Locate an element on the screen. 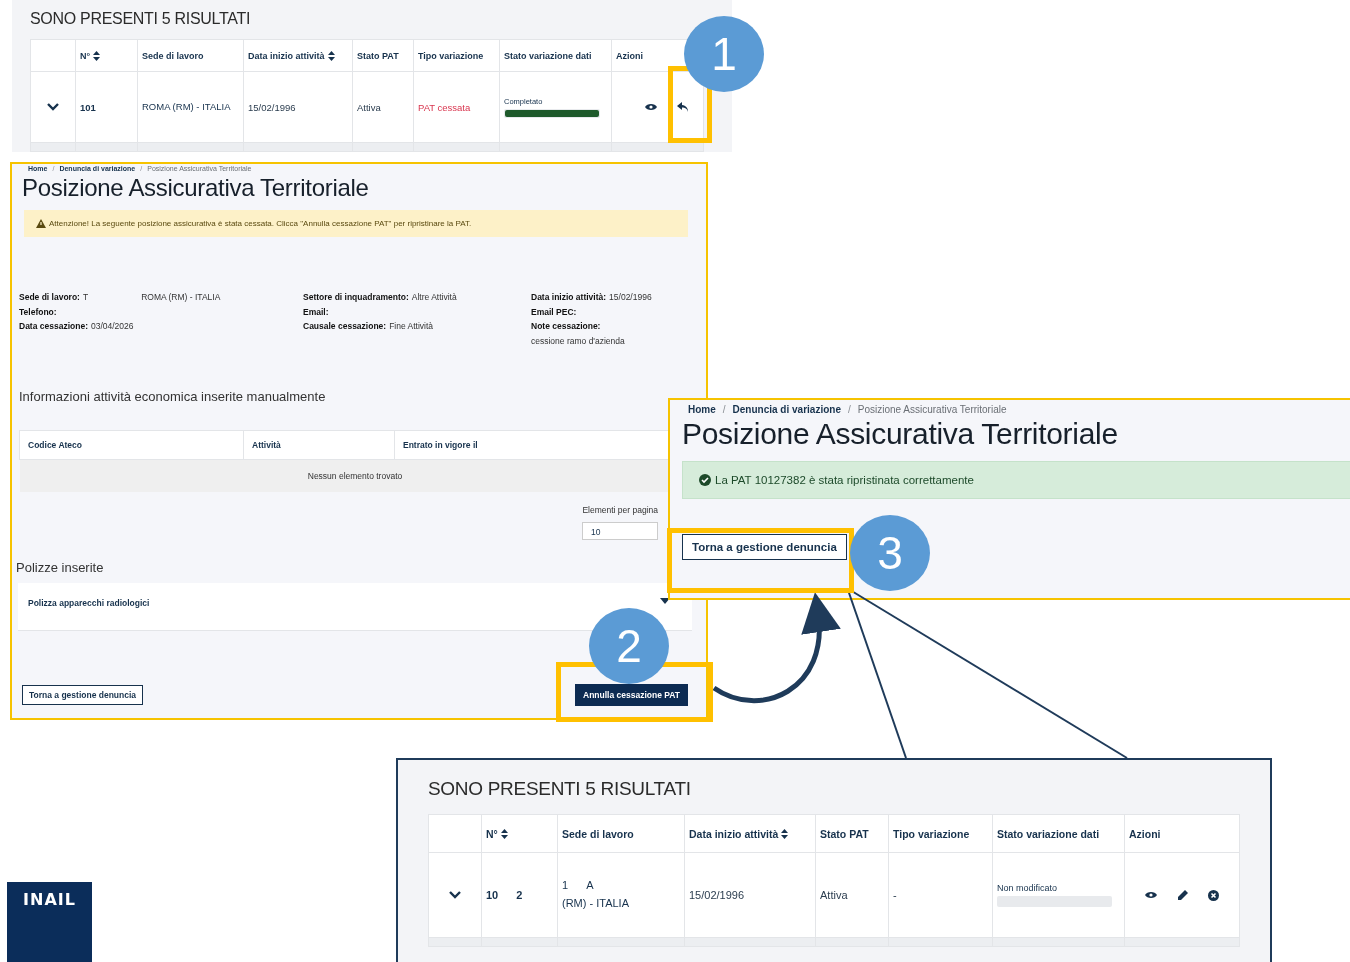 This screenshot has width=1350, height=962. page-size-label: Elementi per pagina is located at coordinates (620, 510).